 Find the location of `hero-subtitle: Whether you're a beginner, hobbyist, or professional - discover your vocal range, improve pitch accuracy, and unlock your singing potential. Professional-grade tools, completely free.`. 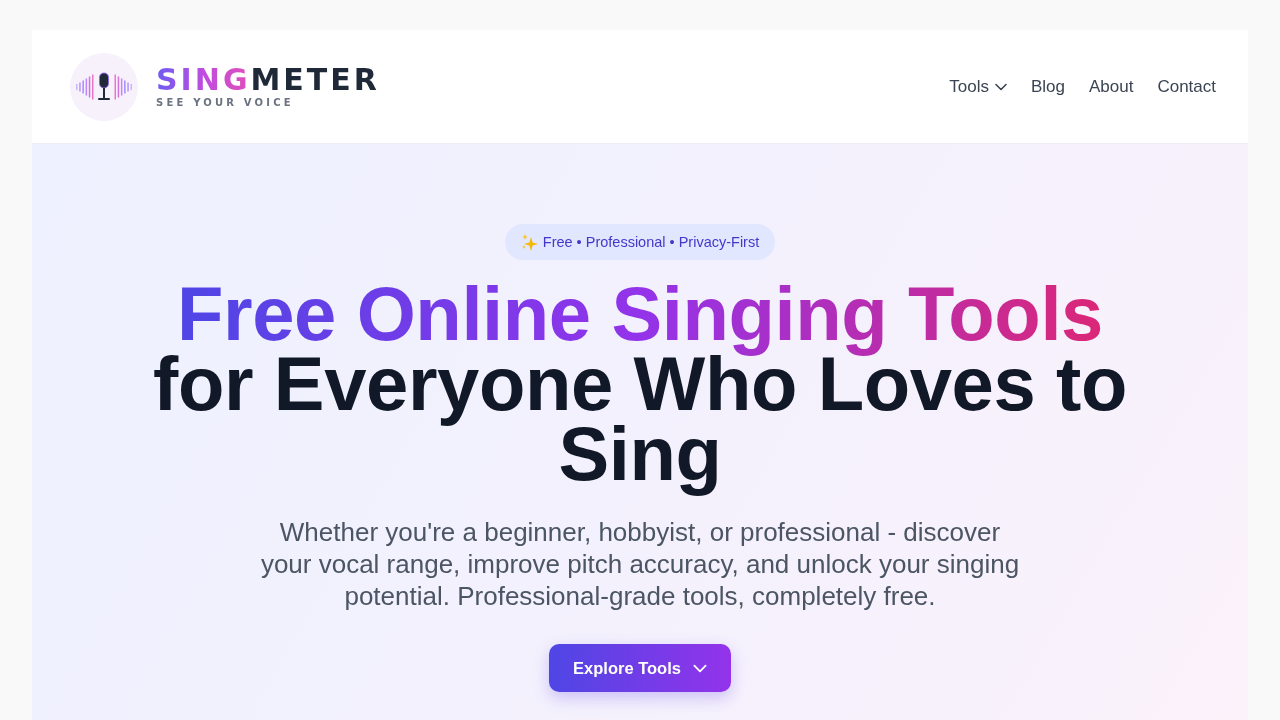

hero-subtitle: Whether you're a beginner, hobbyist, or professional - discover your vocal range, improve pitch accuracy, and unlock your singing potential. Professional-grade tools, completely free. is located at coordinates (640, 564).